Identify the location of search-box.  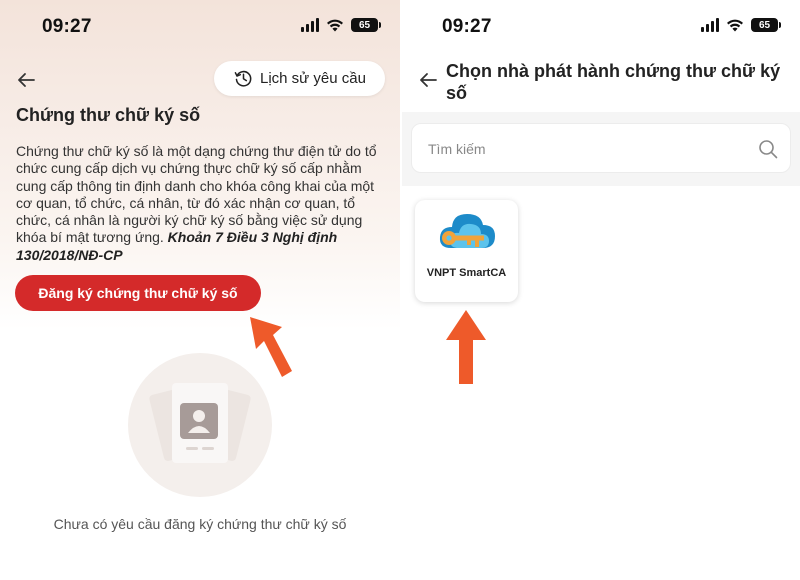
(601, 148).